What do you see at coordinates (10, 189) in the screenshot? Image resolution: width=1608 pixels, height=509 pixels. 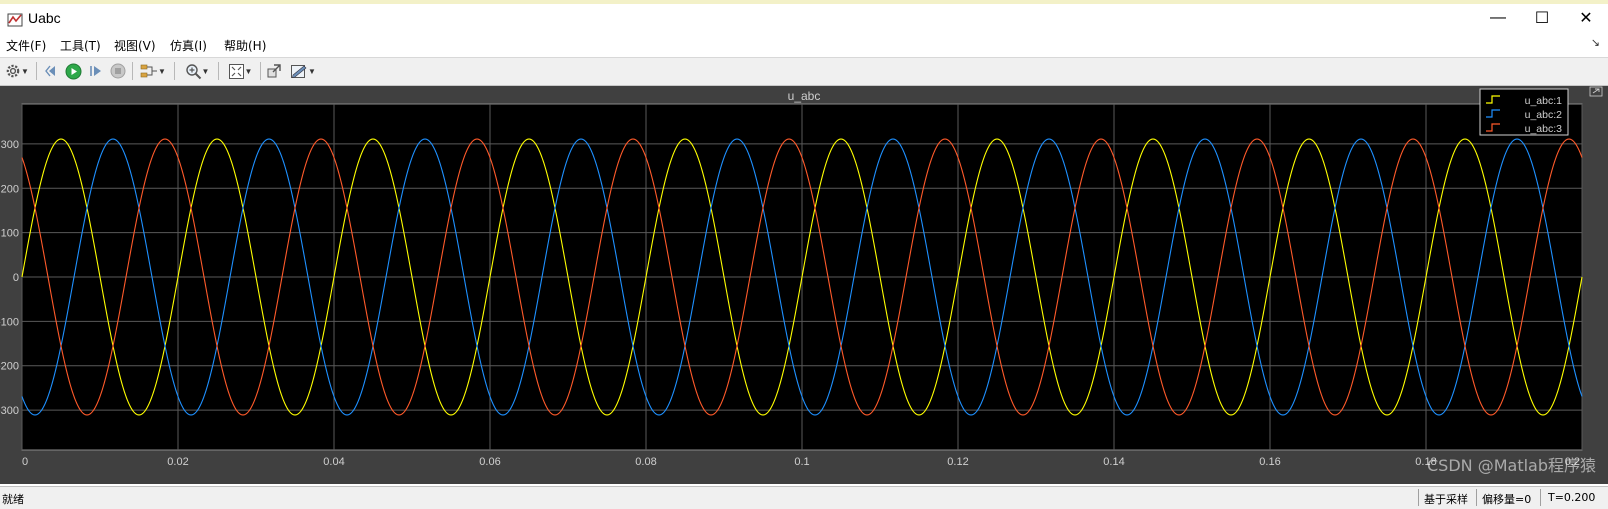 I see `y-tick-label: 200` at bounding box center [10, 189].